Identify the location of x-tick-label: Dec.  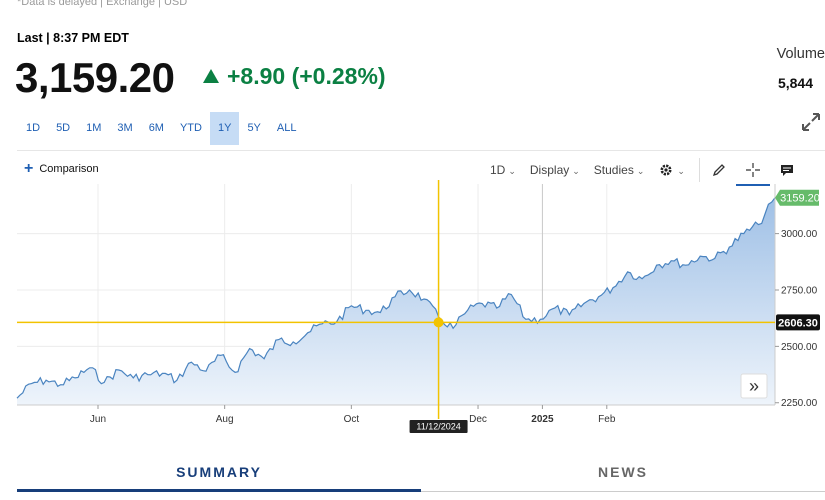
(478, 419).